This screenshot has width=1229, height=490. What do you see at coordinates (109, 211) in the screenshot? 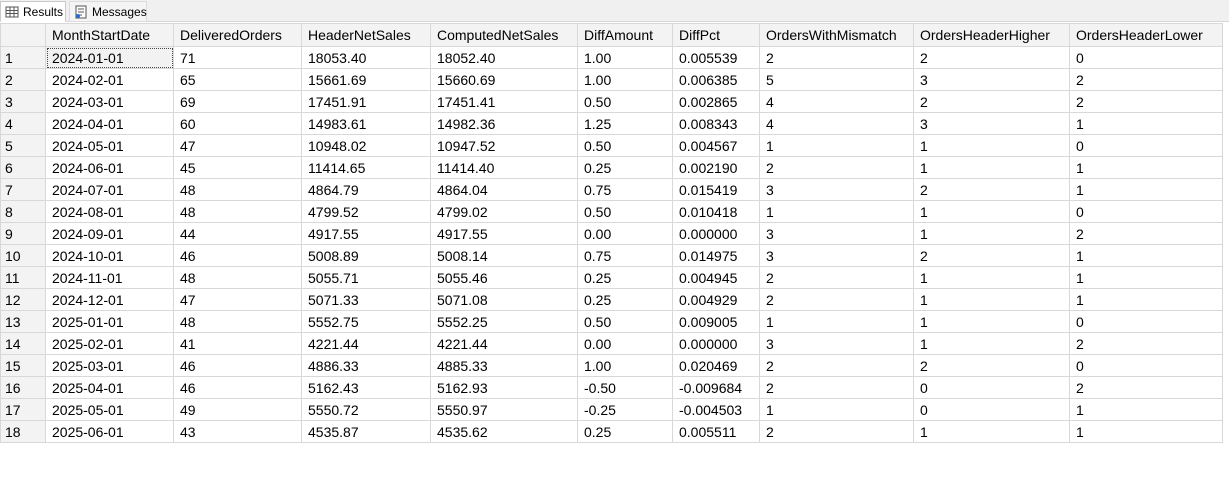
I see `table-cell: 2024-08-01` at bounding box center [109, 211].